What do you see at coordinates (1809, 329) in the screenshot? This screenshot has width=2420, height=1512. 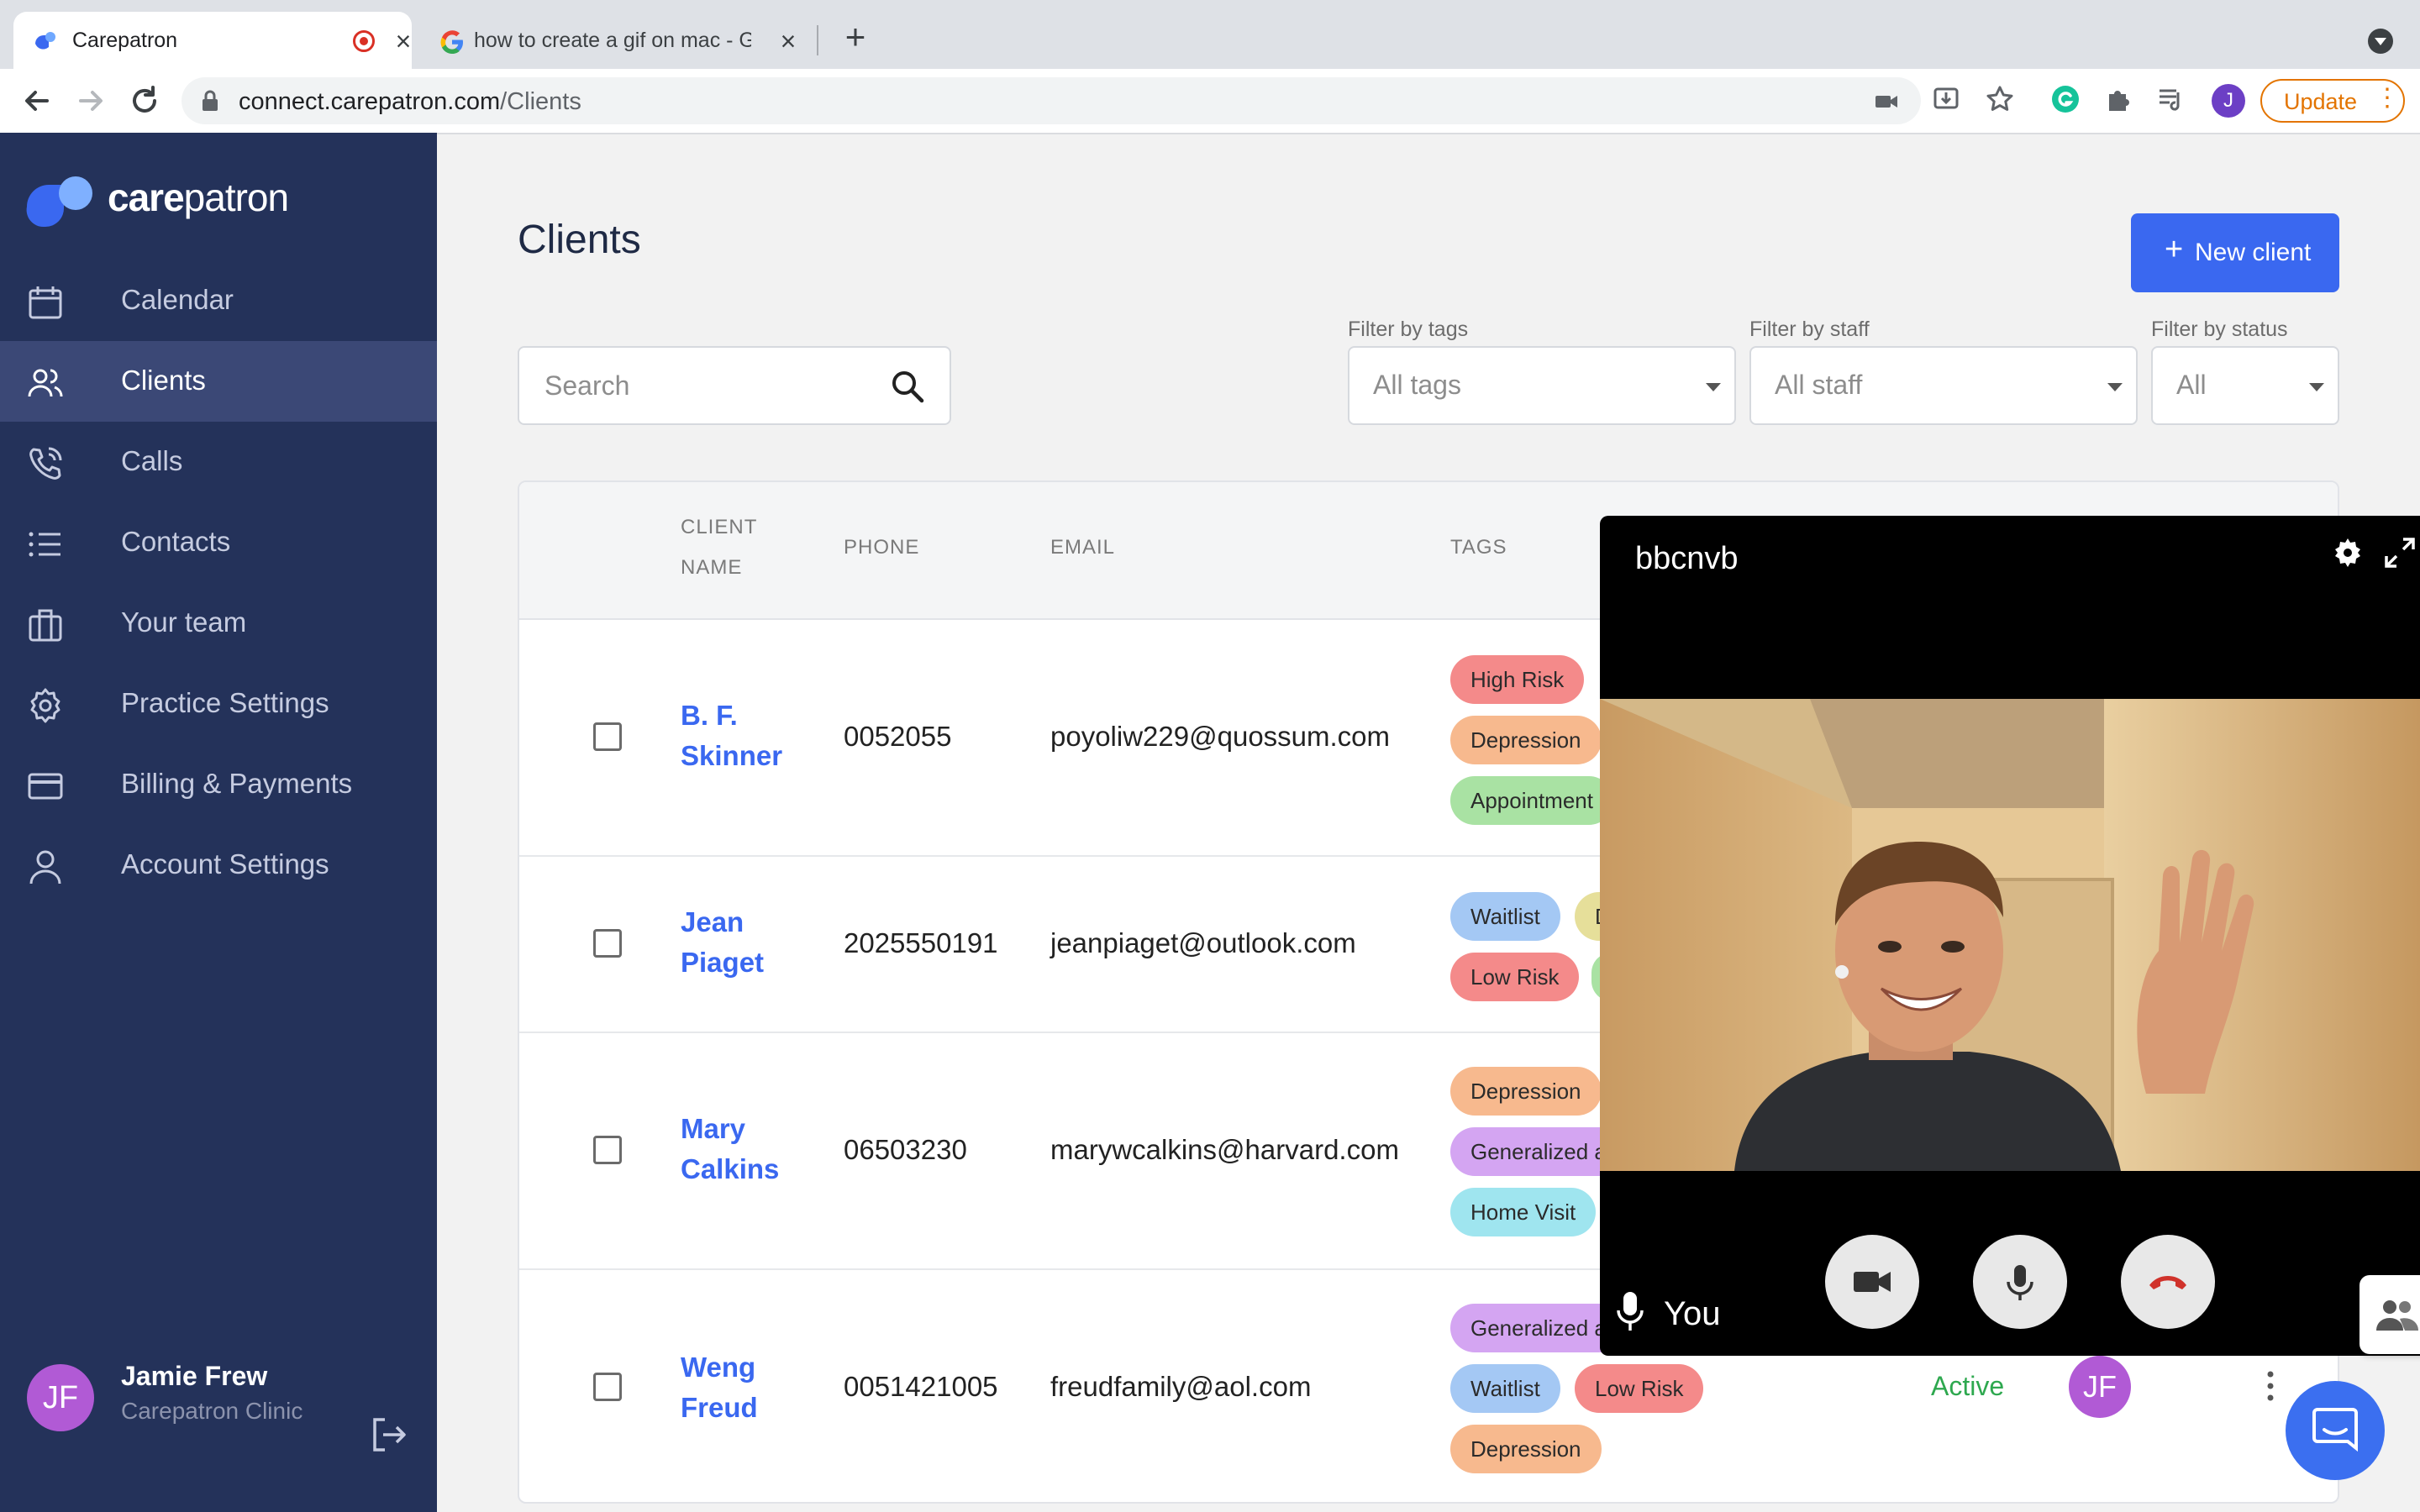 I see `filter-staff-label: Filter by staff` at bounding box center [1809, 329].